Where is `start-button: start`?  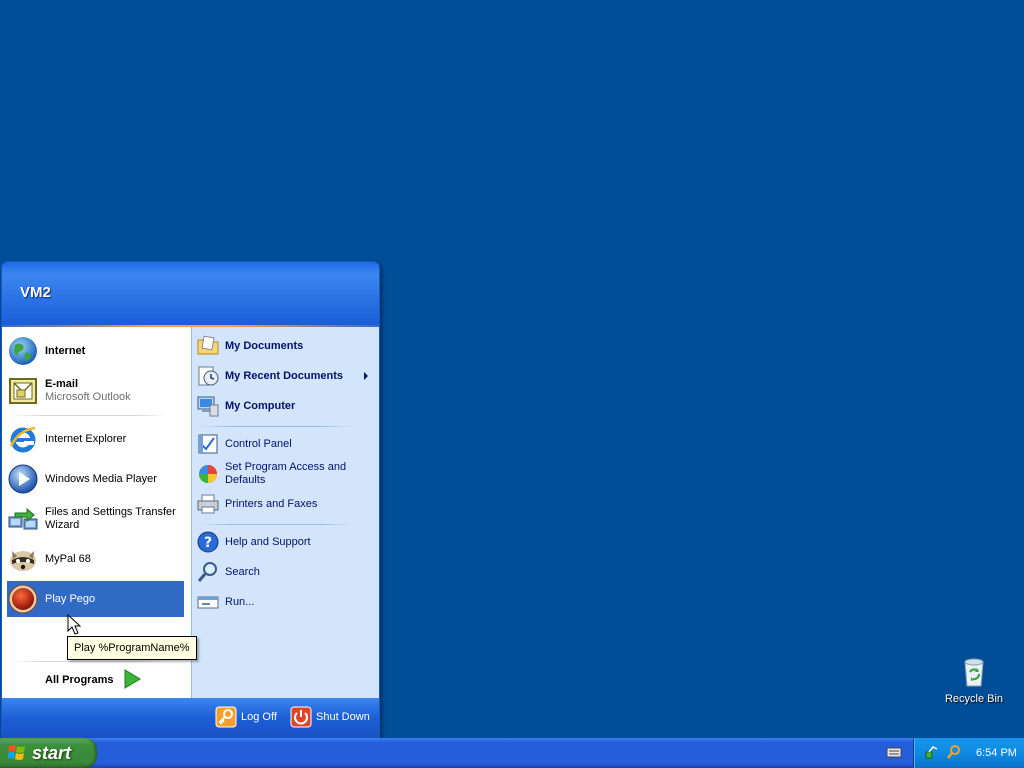
start-button: start is located at coordinates (48, 753).